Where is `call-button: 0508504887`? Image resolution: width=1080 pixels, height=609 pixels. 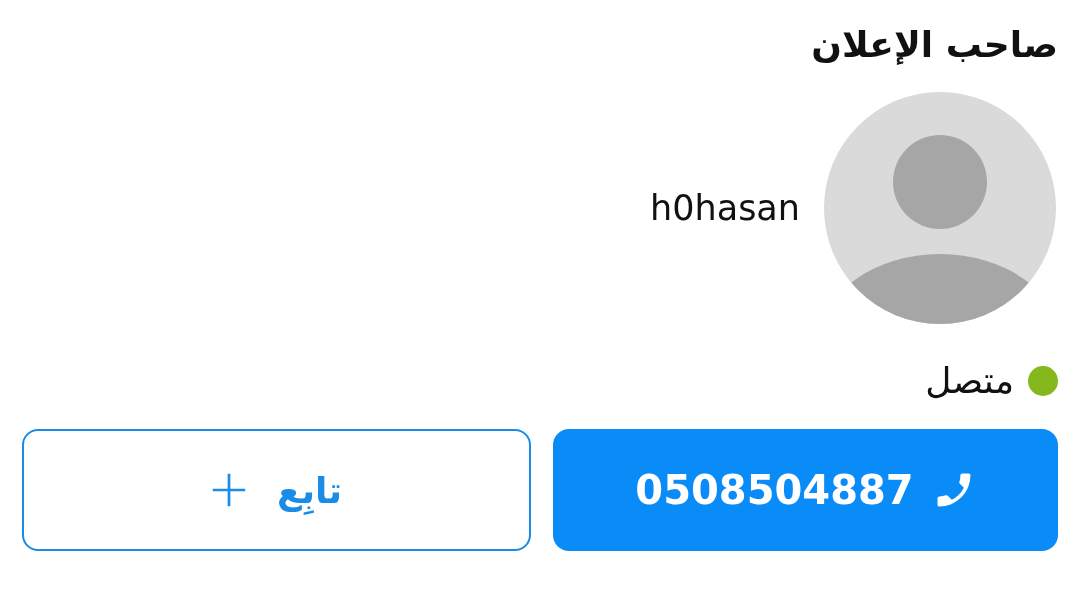
call-button: 0508504887 is located at coordinates (805, 490).